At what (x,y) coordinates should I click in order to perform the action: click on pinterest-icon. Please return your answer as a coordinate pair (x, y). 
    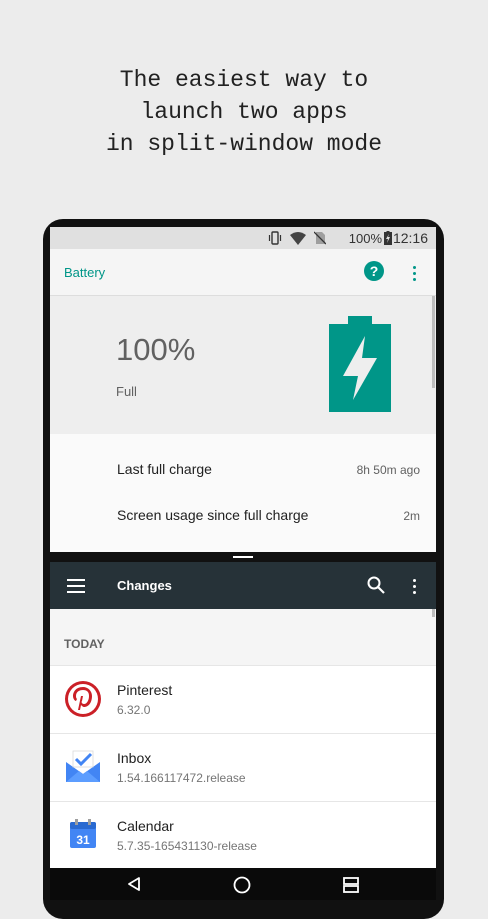
    Looking at the image, I should click on (83, 699).